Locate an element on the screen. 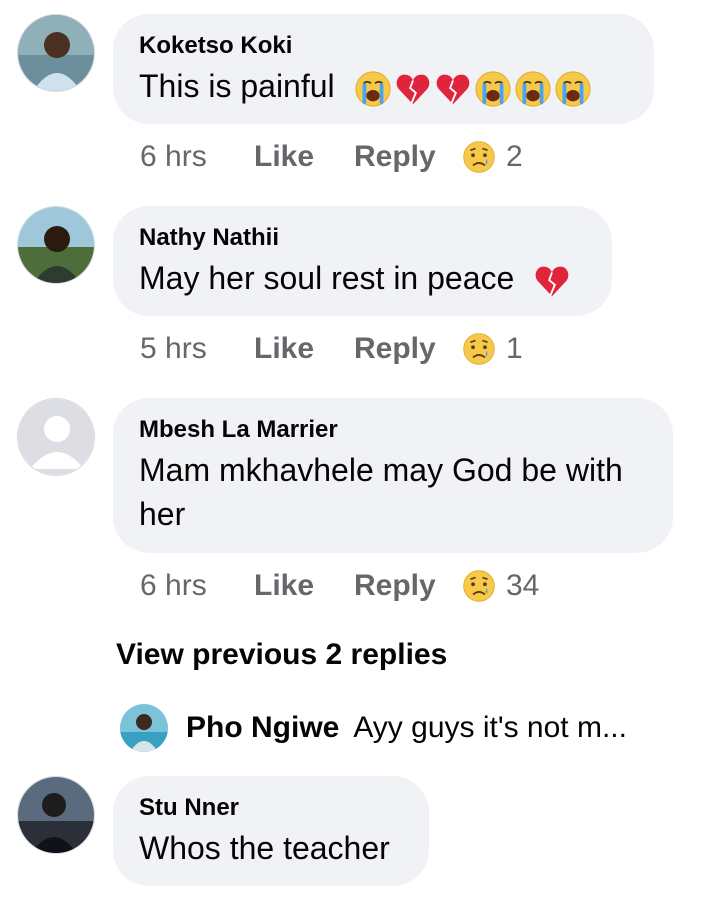 The height and width of the screenshot is (912, 720). comment-text: May her soul rest in peace is located at coordinates (362, 278).